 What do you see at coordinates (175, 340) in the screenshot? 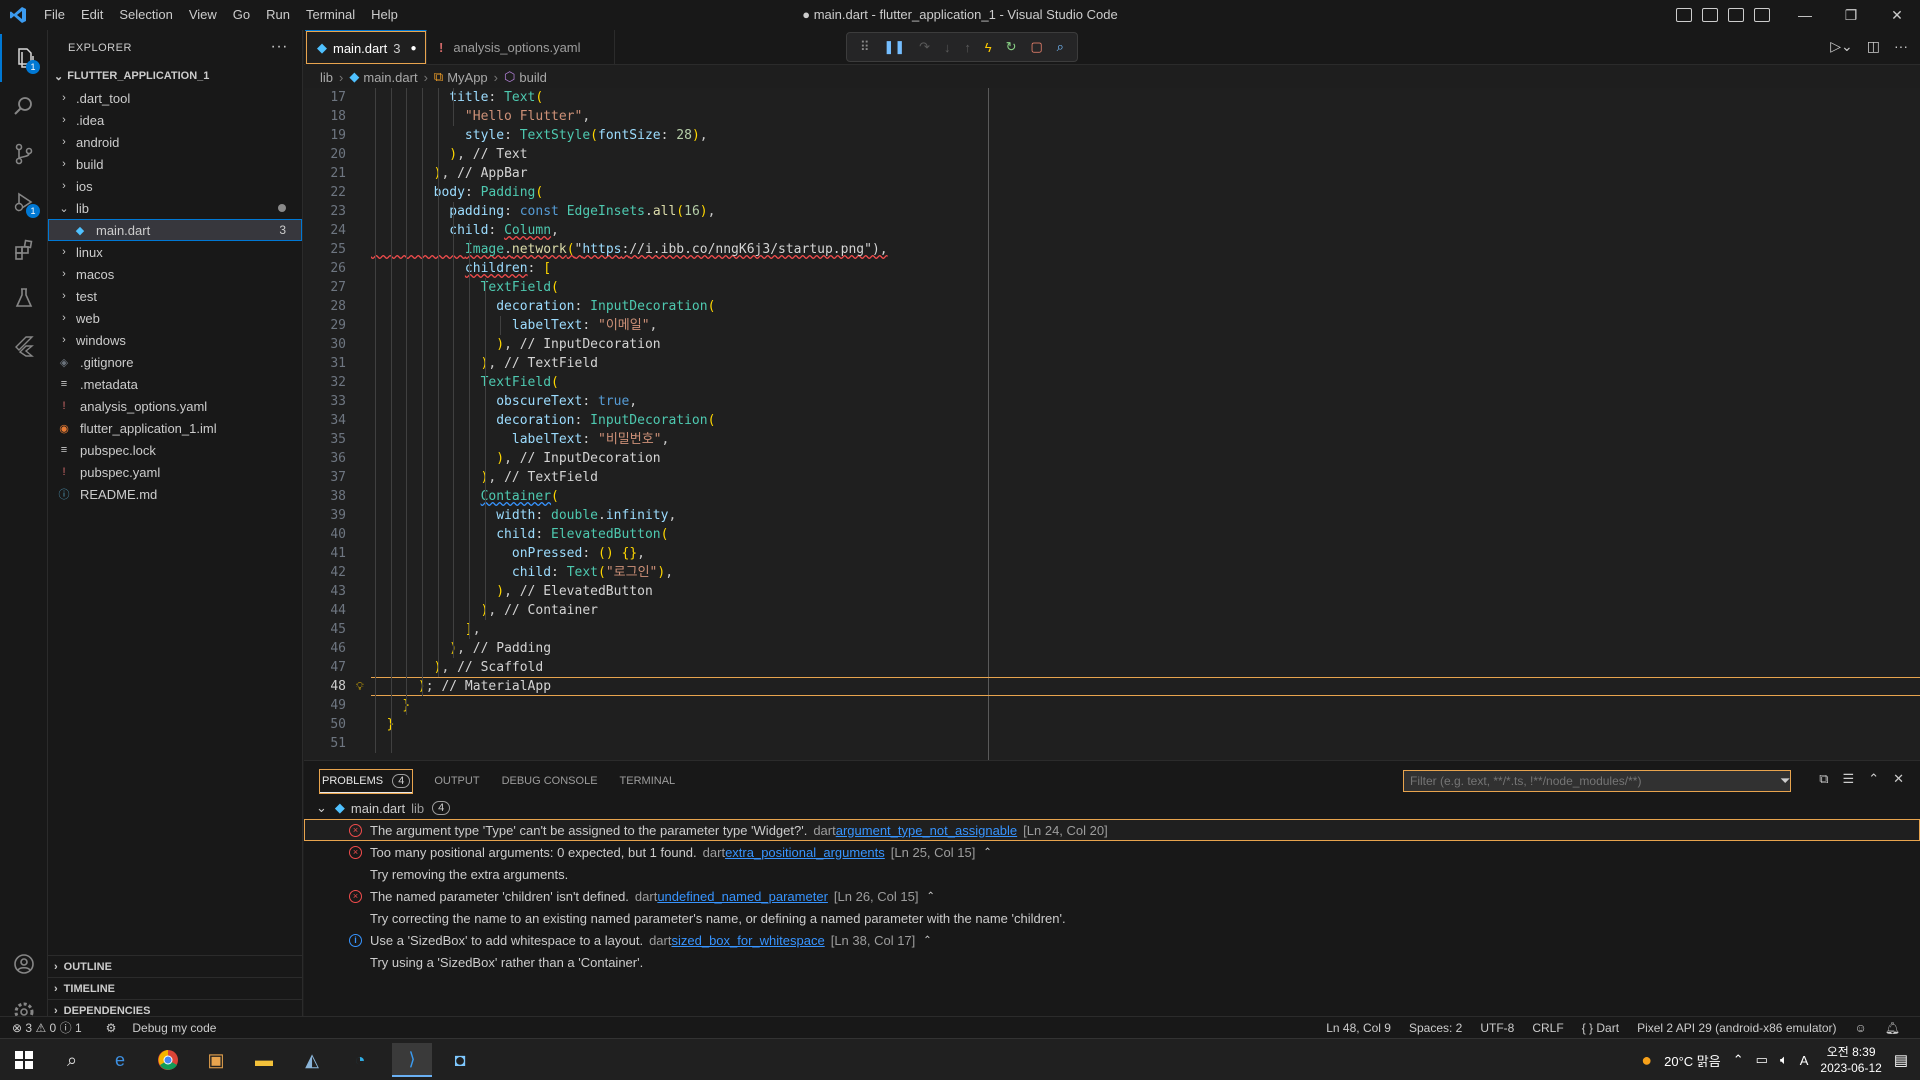
I see `tree-item: › windows` at bounding box center [175, 340].